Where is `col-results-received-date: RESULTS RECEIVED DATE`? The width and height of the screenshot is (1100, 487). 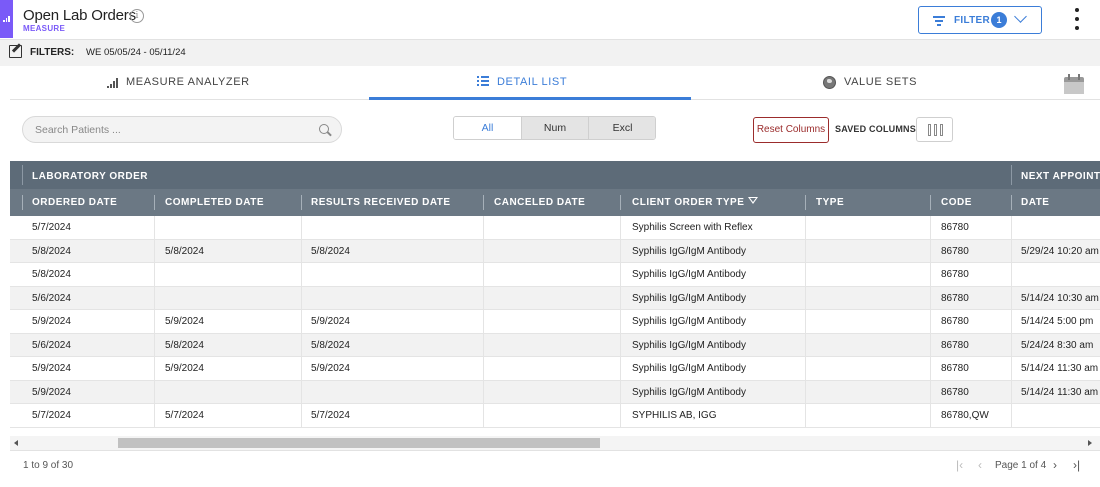 col-results-received-date: RESULTS RECEIVED DATE is located at coordinates (381, 202).